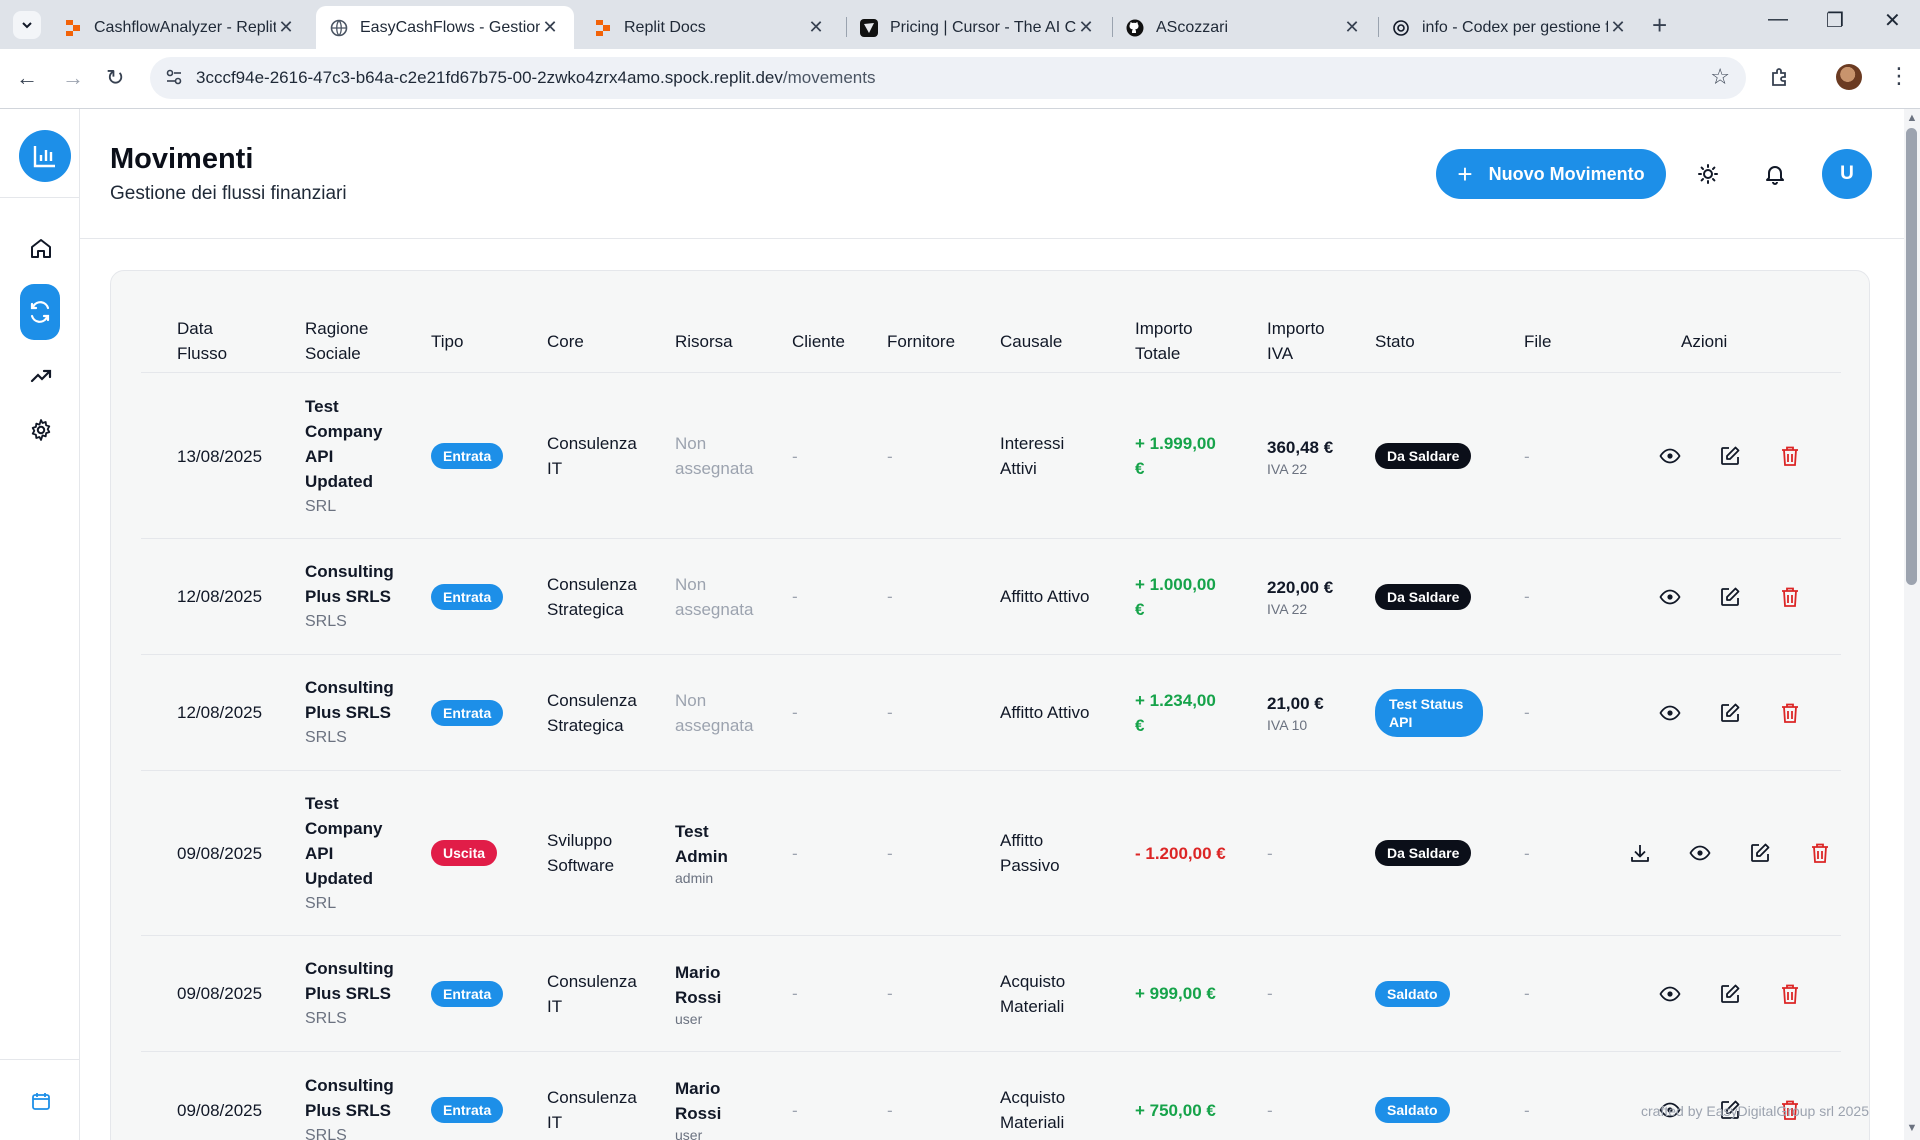  Describe the element at coordinates (1566, 173) in the screenshot. I see `new-movement-label: Nuovo Movimento` at that location.